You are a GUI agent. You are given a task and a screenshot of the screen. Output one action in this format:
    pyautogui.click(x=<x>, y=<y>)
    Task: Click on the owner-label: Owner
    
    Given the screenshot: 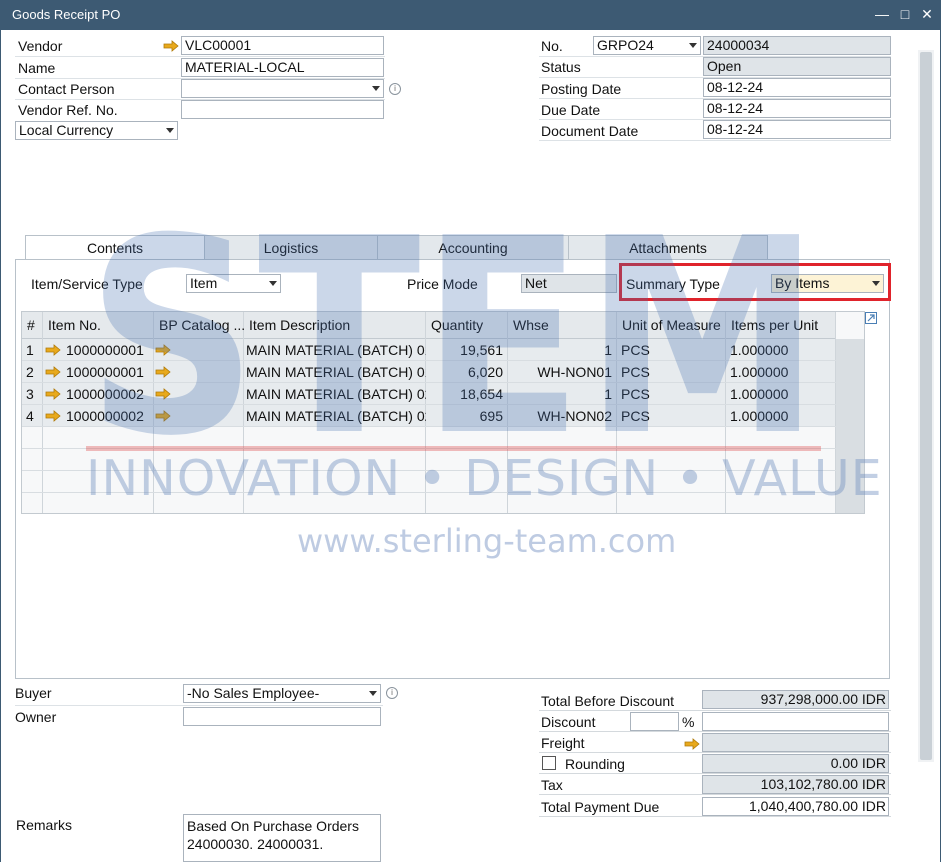 What is the action you would take?
    pyautogui.click(x=36, y=717)
    